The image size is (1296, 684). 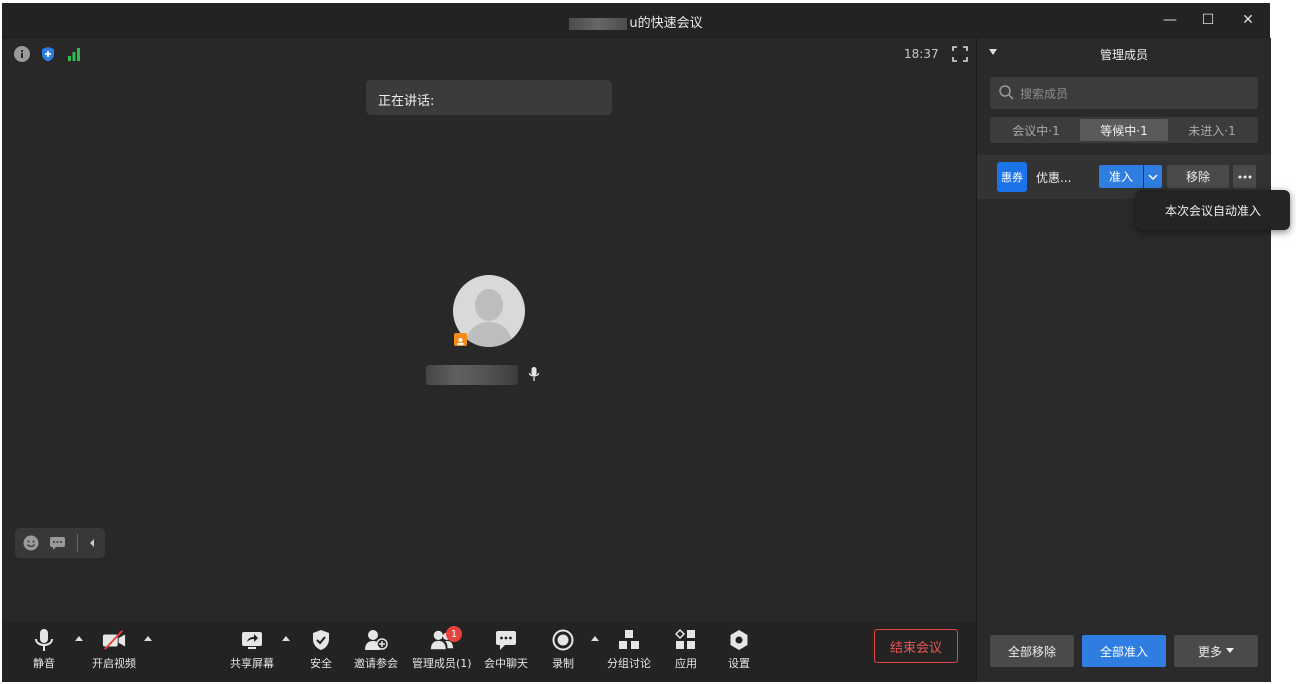 What do you see at coordinates (1212, 130) in the screenshot?
I see `tab-not-joined: 未进入·1` at bounding box center [1212, 130].